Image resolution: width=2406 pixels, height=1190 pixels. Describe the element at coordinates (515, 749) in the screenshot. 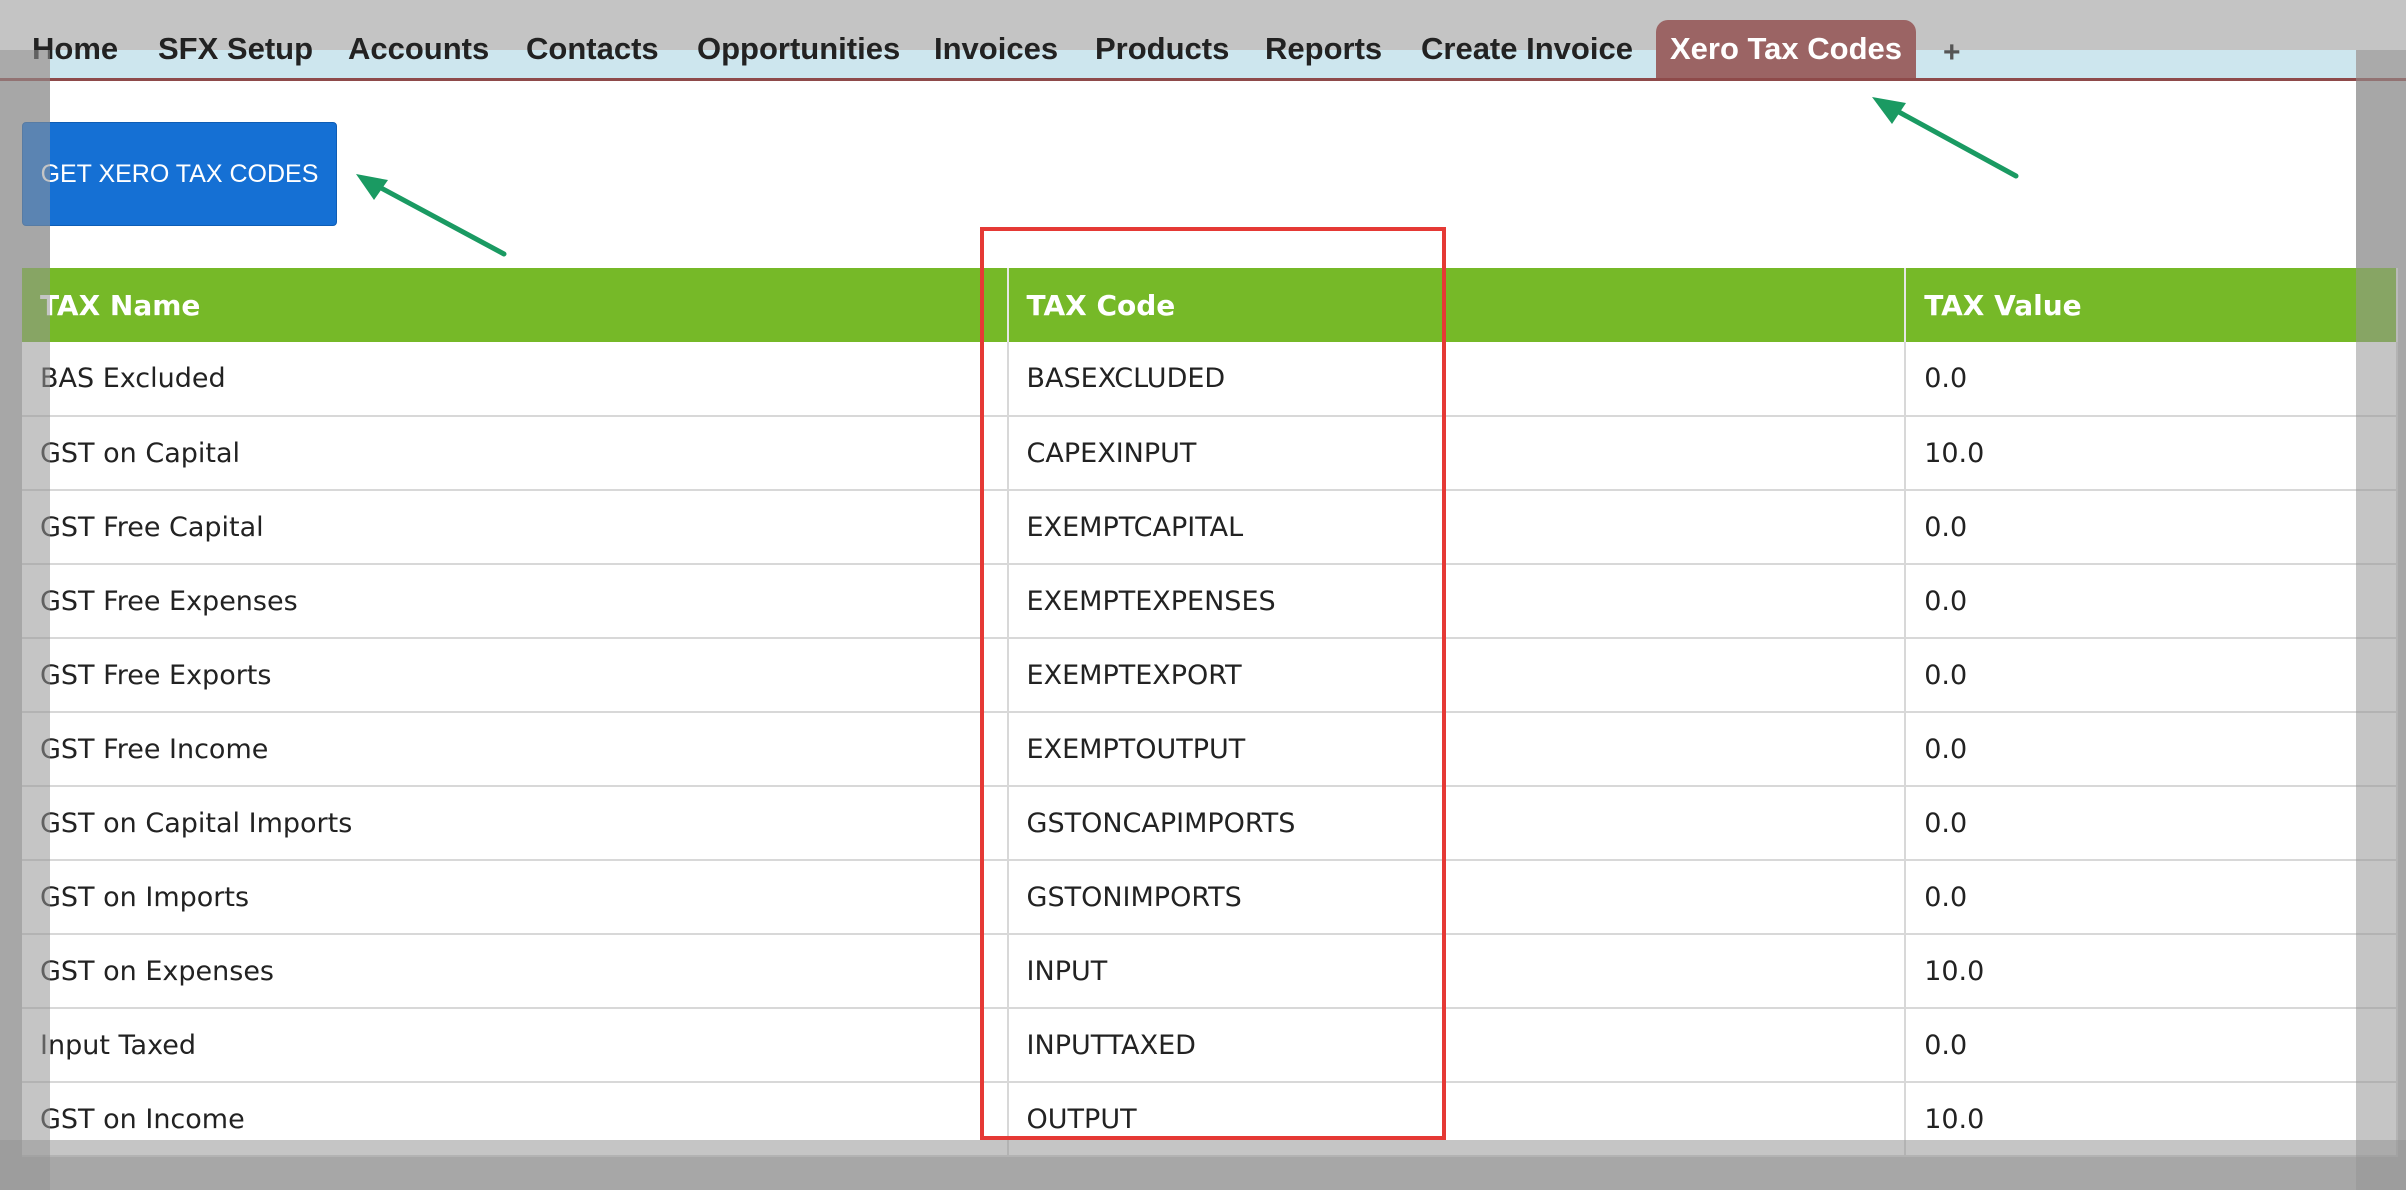

I see `tax-name-cell: GST Free Income` at that location.